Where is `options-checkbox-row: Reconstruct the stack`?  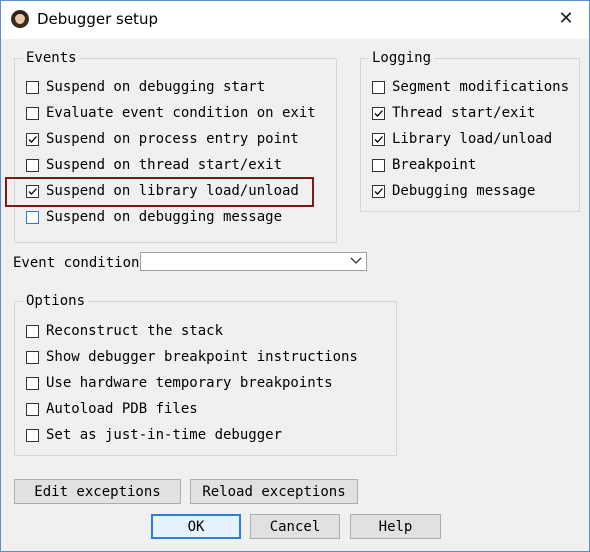
options-checkbox-row: Reconstruct the stack is located at coordinates (124, 331).